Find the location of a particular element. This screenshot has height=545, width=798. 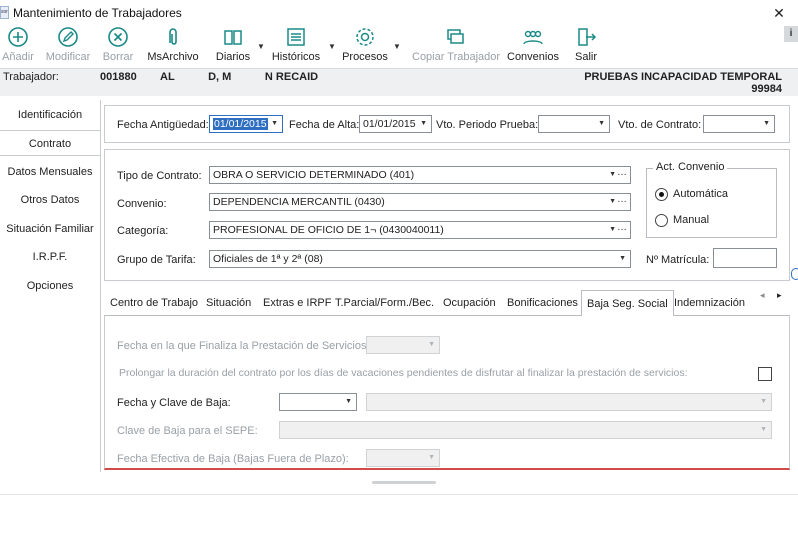

tab-extras-irpf: Extras e IRPF is located at coordinates (297, 303).